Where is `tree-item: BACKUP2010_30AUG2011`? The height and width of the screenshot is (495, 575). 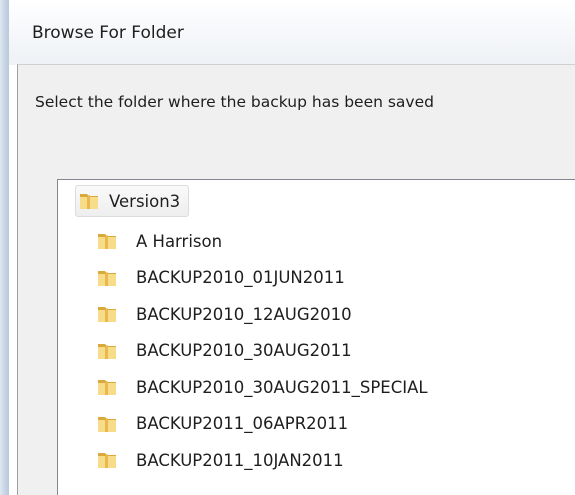 tree-item: BACKUP2010_30AUG2011 is located at coordinates (224, 351).